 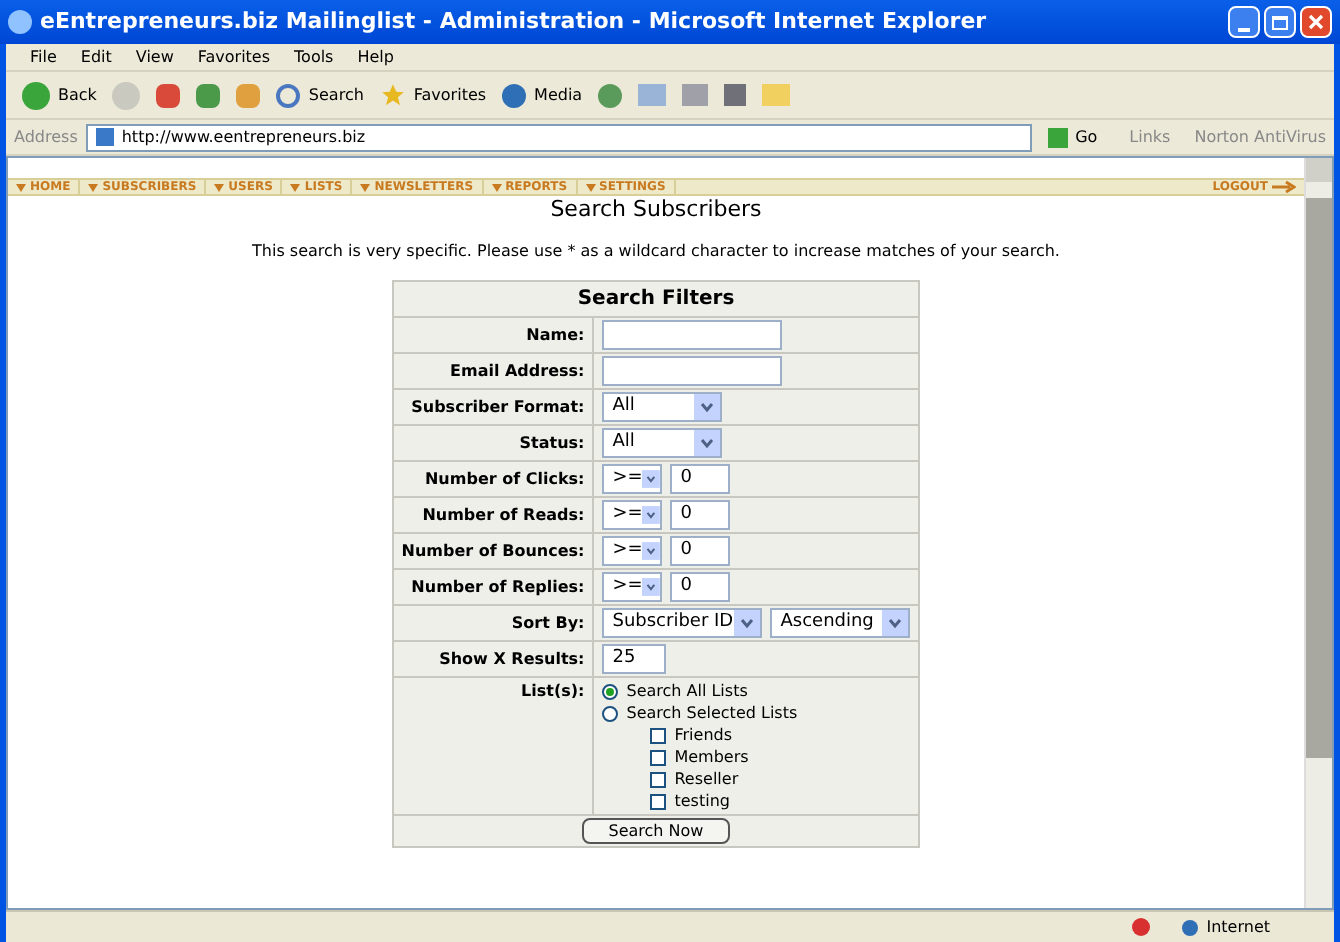 What do you see at coordinates (154, 57) in the screenshot?
I see `menu-item: View` at bounding box center [154, 57].